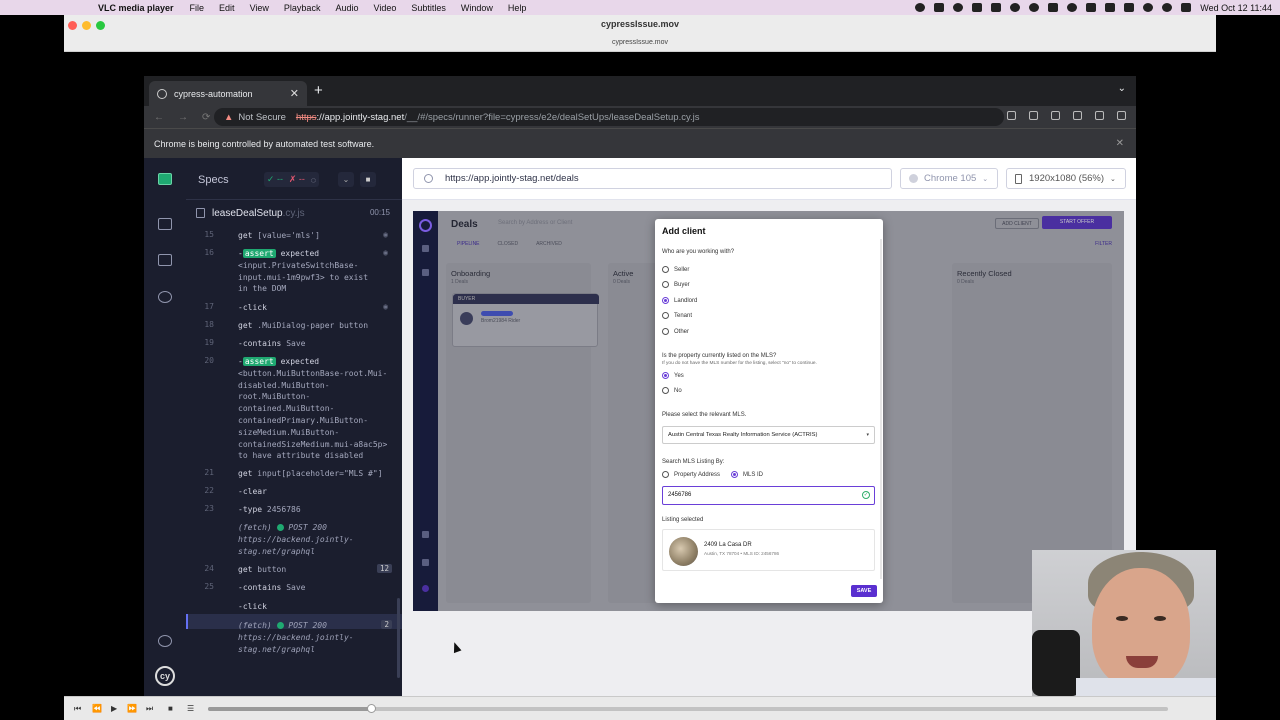 This screenshot has height=720, width=1280. Describe the element at coordinates (190, 708) in the screenshot. I see `playlist-icon: ☰` at that location.